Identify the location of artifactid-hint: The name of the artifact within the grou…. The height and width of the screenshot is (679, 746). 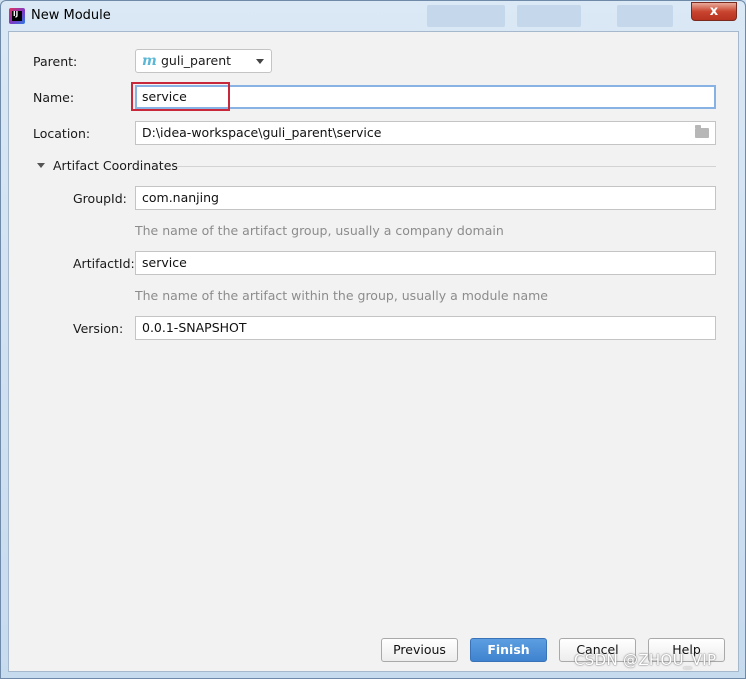
(341, 295).